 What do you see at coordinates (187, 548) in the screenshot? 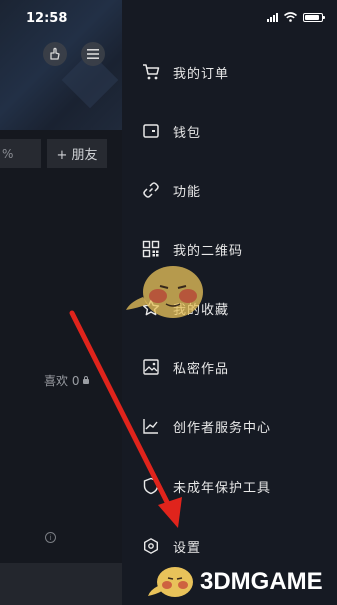
I see `drawer-item-label: 设置` at bounding box center [187, 548].